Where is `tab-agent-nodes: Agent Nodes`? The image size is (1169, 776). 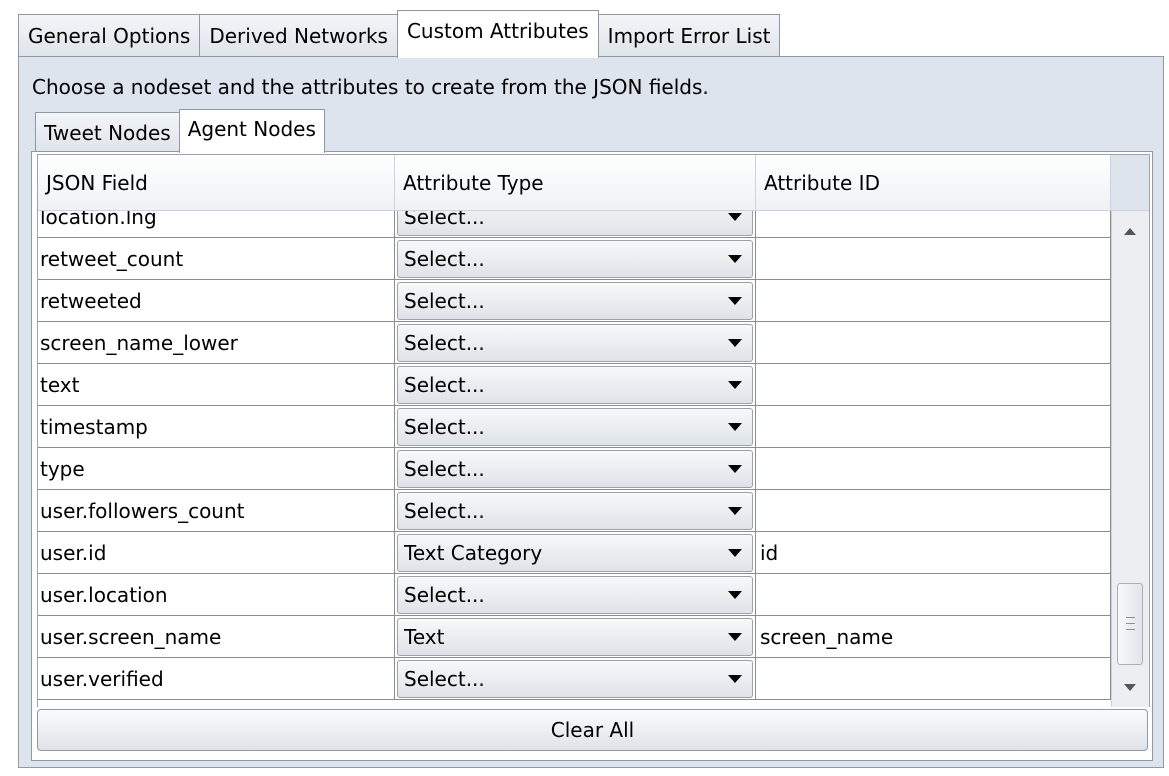
tab-agent-nodes: Agent Nodes is located at coordinates (251, 131).